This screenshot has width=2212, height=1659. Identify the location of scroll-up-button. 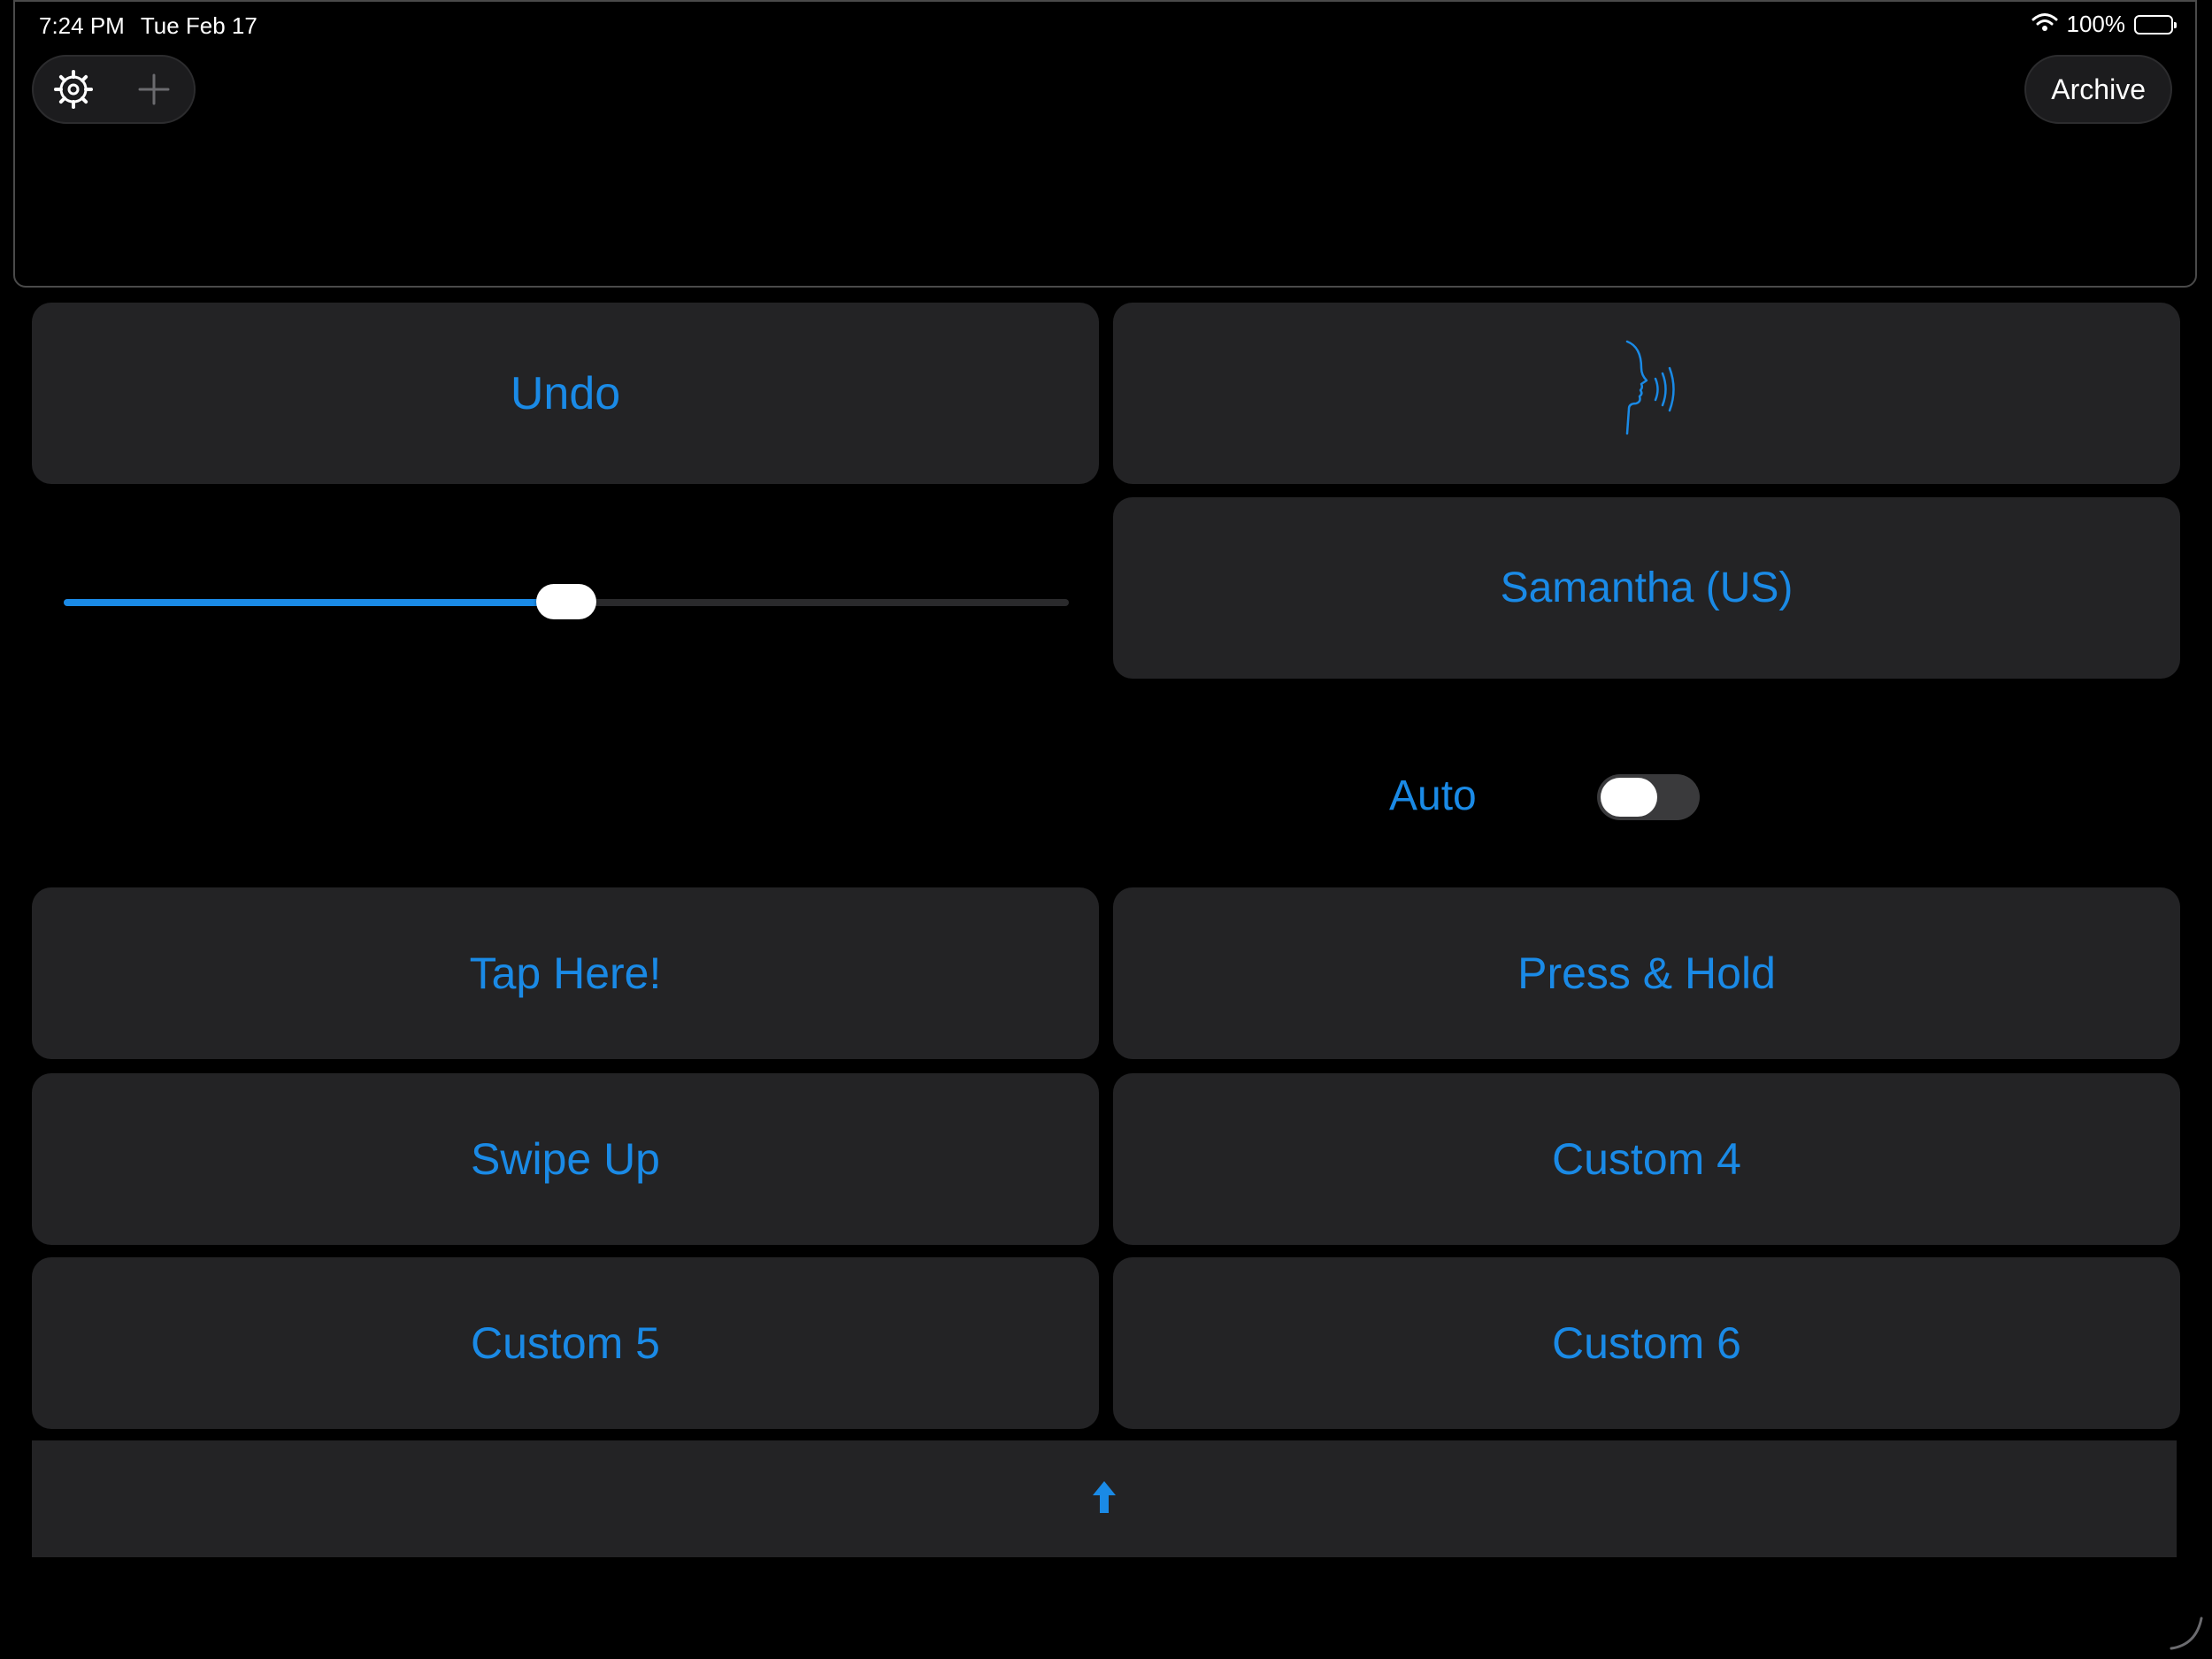
(1105, 1498).